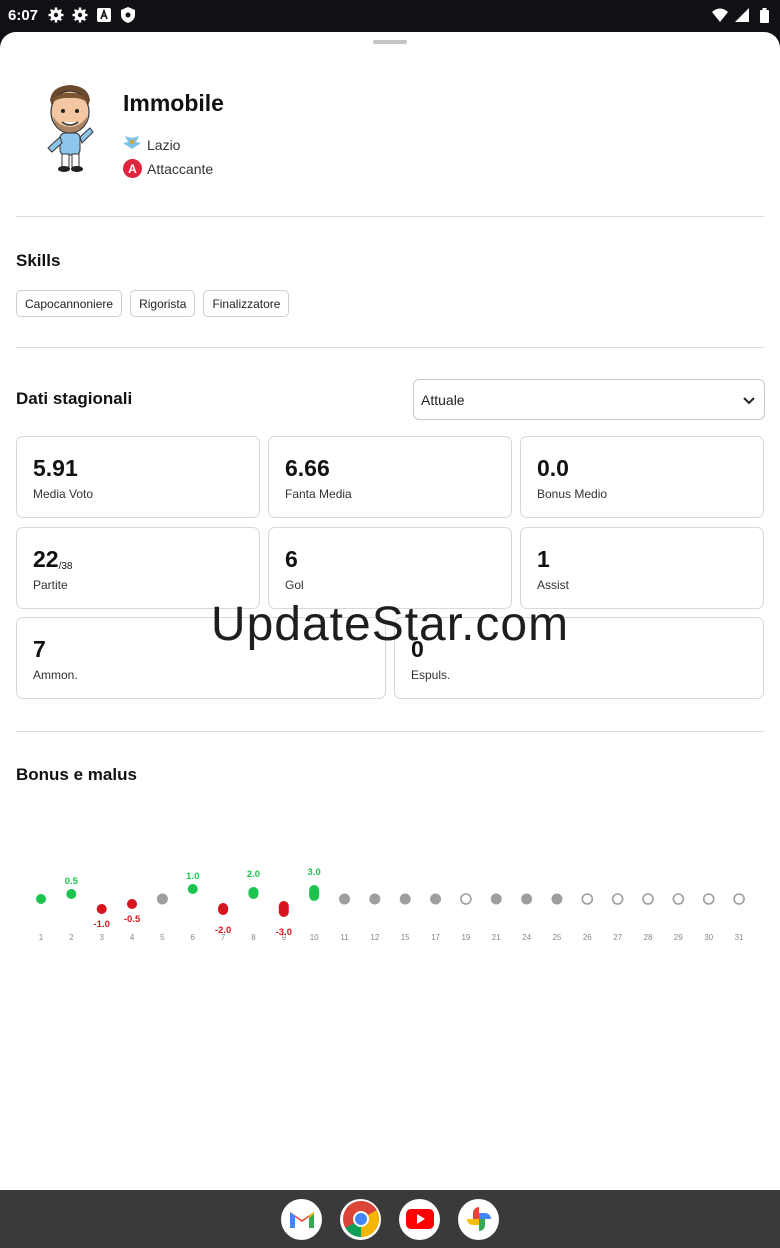 The image size is (780, 1248). Describe the element at coordinates (70, 128) in the screenshot. I see `player-avatar` at that location.